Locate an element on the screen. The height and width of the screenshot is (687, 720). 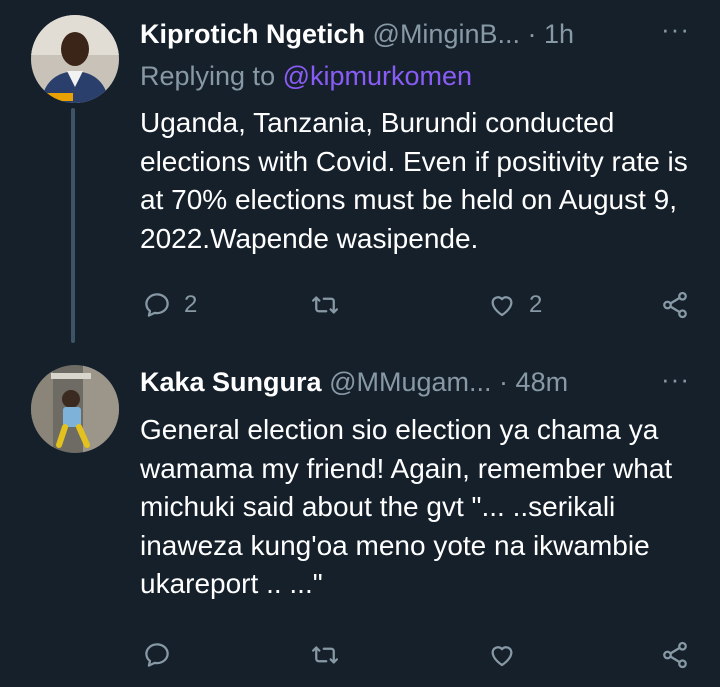
like-count: 2 is located at coordinates (536, 304).